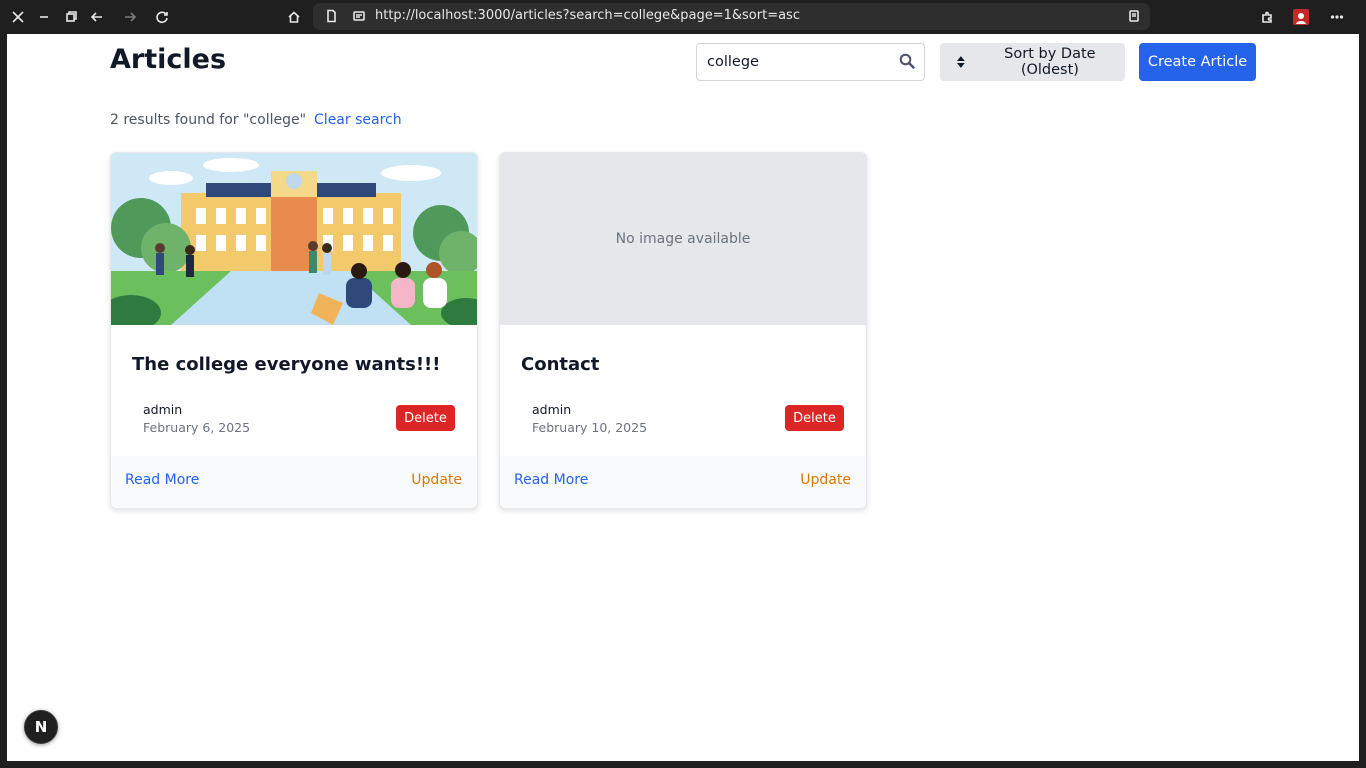 This screenshot has width=1366, height=768. I want to click on profile-avatar-icon, so click(1301, 17).